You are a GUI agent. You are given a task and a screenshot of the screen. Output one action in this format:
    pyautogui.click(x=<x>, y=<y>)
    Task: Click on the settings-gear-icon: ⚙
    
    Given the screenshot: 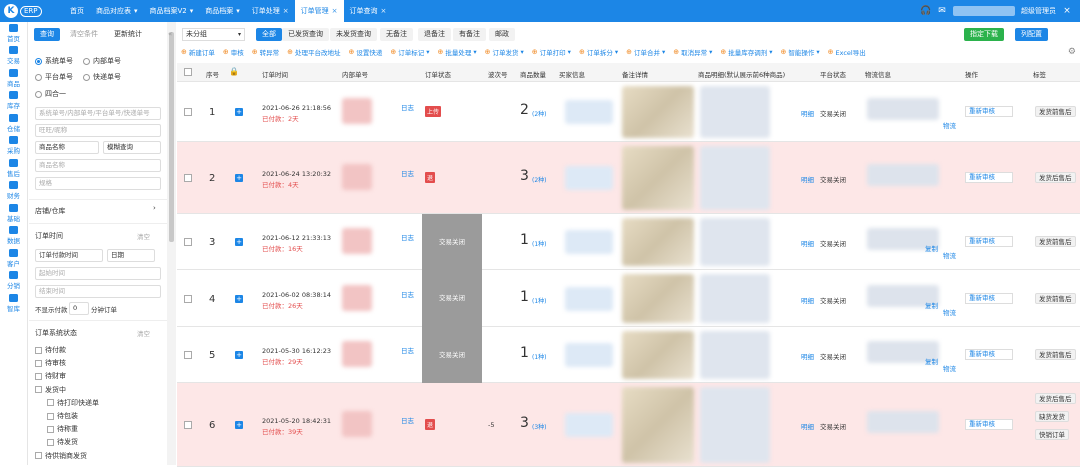 What is the action you would take?
    pyautogui.click(x=1072, y=52)
    